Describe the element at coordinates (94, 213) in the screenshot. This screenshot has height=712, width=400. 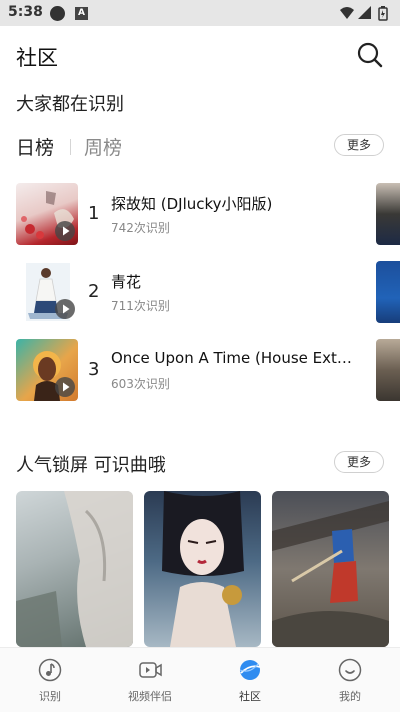
I see `rank-number: 1` at that location.